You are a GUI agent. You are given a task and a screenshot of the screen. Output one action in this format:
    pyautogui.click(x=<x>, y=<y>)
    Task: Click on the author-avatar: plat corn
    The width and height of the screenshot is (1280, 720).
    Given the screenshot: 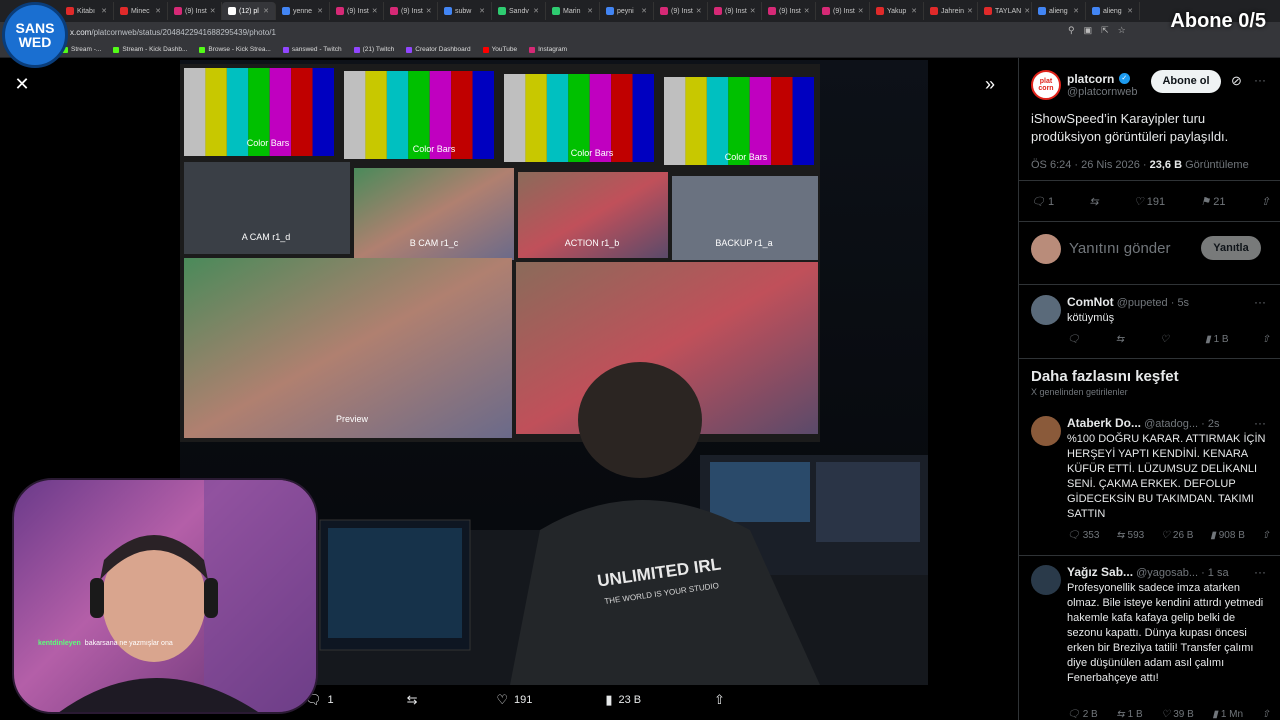 What is the action you would take?
    pyautogui.click(x=1046, y=85)
    